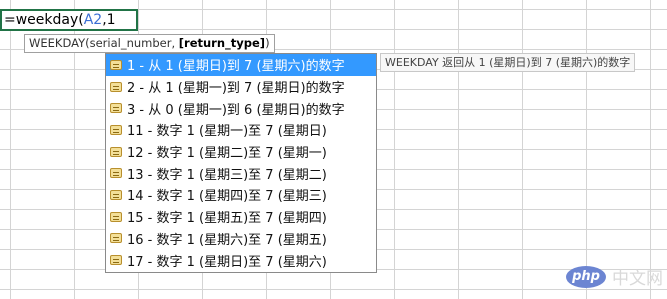  Describe the element at coordinates (109, 20) in the screenshot. I see `formula-suffix: ,1` at that location.